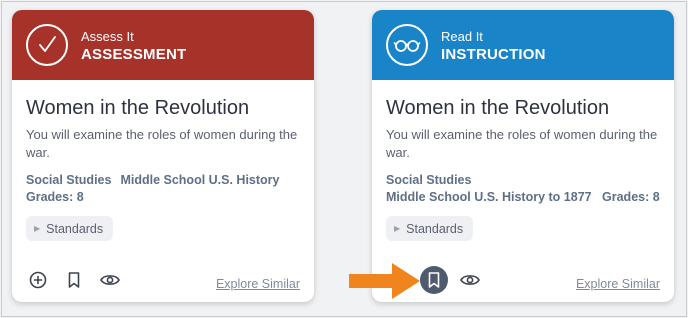 This screenshot has width=688, height=318. What do you see at coordinates (47, 45) in the screenshot?
I see `check-icon` at bounding box center [47, 45].